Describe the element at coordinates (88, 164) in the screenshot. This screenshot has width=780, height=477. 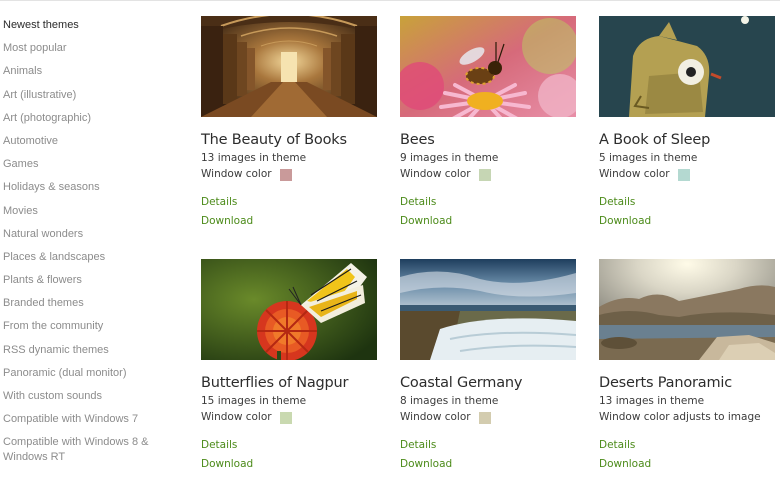
I see `sidebar-item-games: Games` at that location.